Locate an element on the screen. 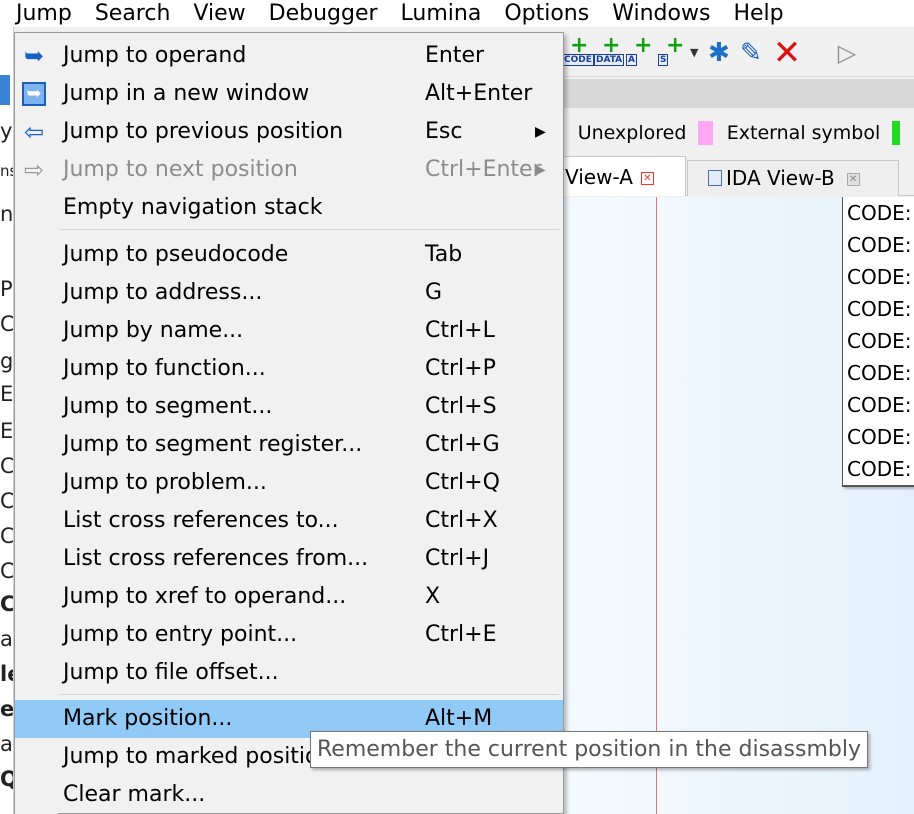  forward-arrow-icon: ⇨ is located at coordinates (34, 170).